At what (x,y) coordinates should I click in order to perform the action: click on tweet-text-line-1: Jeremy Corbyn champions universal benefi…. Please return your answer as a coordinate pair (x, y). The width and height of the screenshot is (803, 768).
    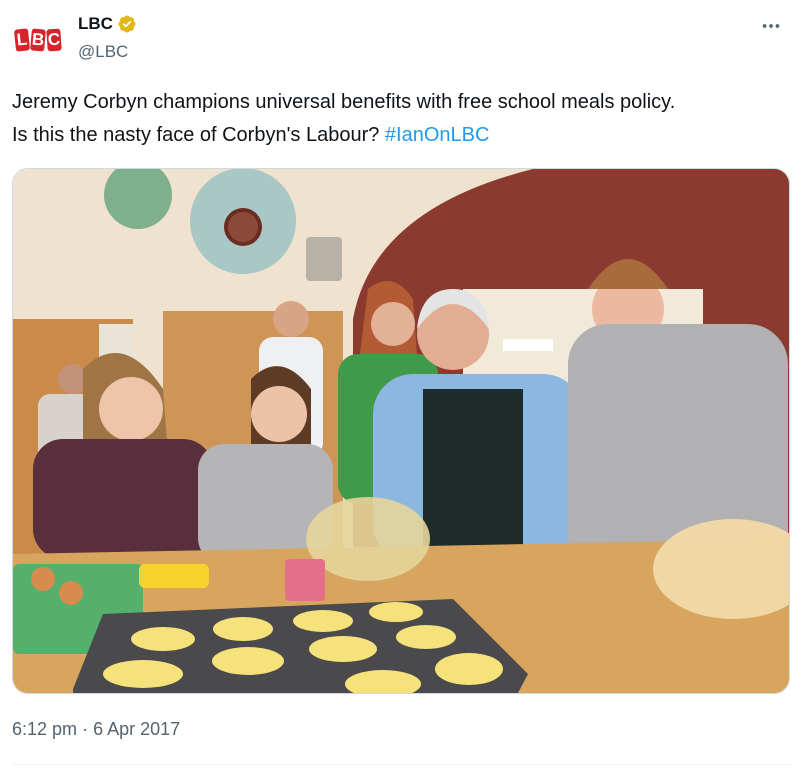
    Looking at the image, I should click on (344, 102).